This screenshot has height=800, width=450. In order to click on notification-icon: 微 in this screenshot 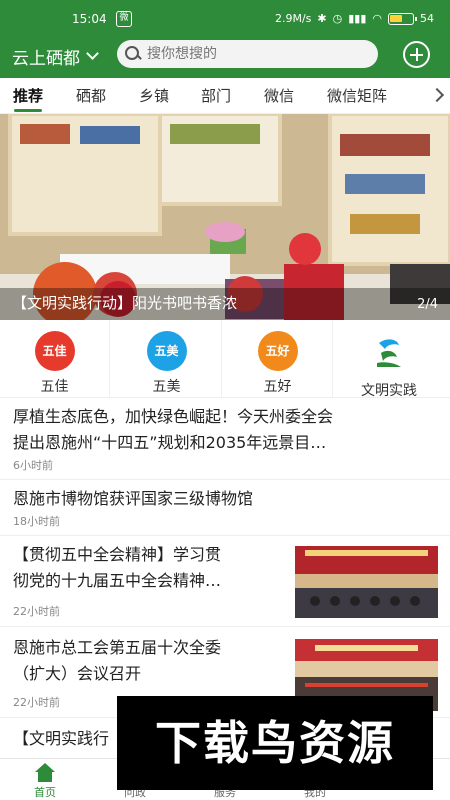, I will do `click(124, 19)`.